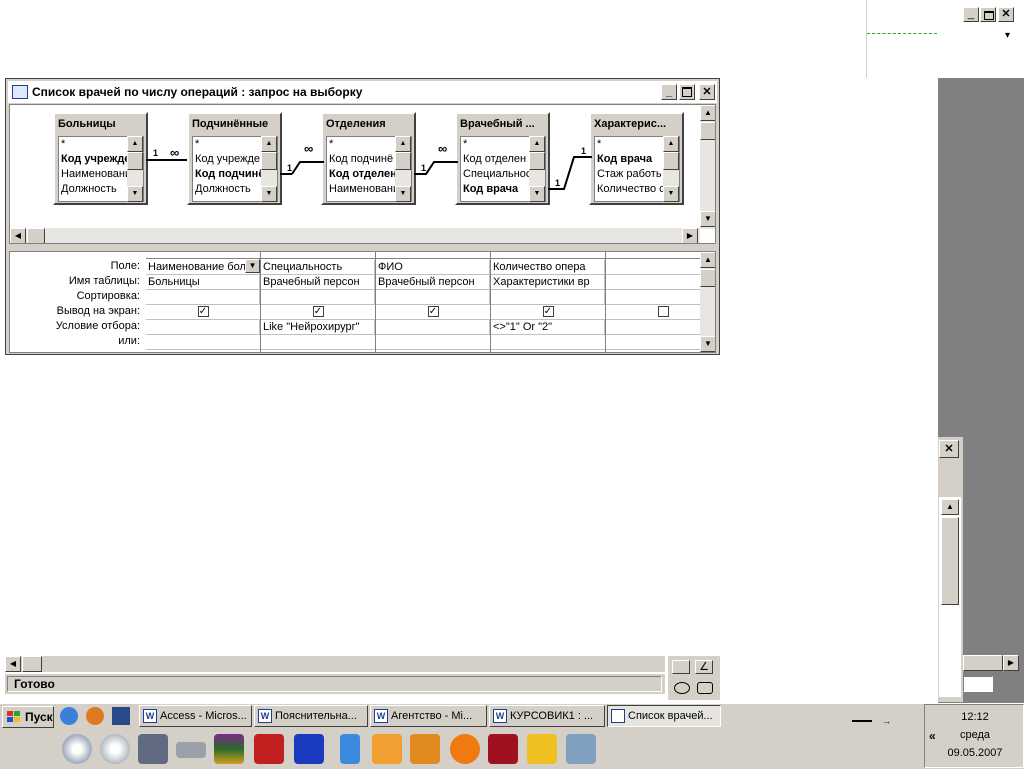 This screenshot has height=769, width=1024. What do you see at coordinates (705, 688) in the screenshot?
I see `rounded-rect-tool-icon` at bounding box center [705, 688].